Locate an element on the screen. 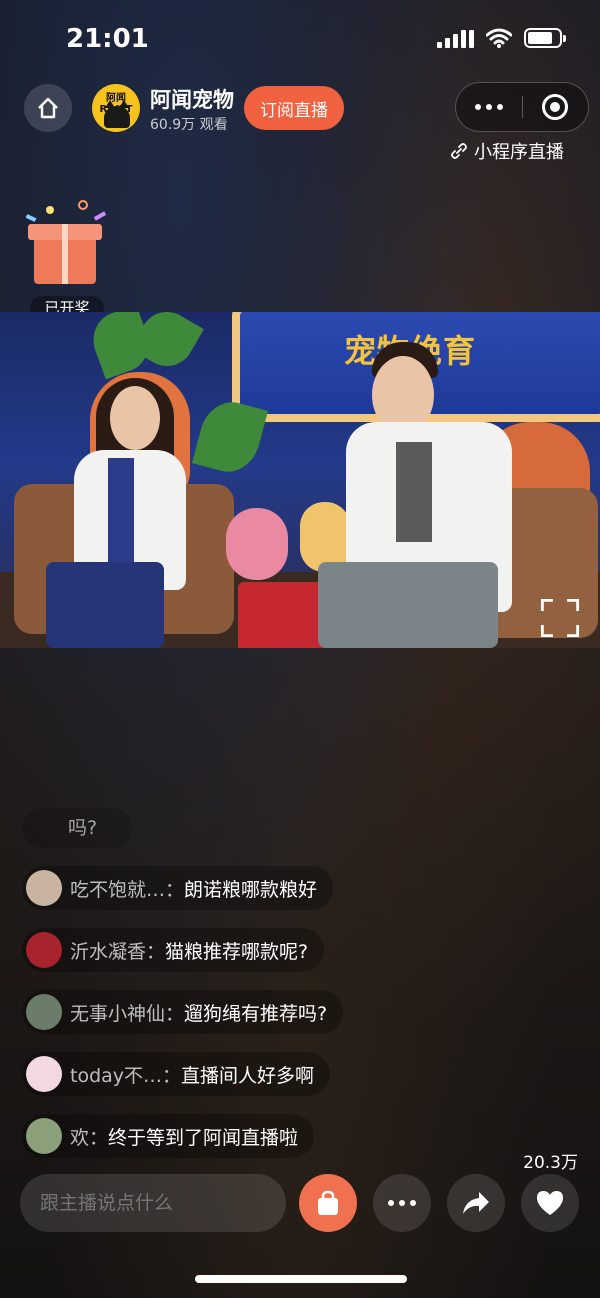  viewer-count: 60.9万 观看 is located at coordinates (189, 125).